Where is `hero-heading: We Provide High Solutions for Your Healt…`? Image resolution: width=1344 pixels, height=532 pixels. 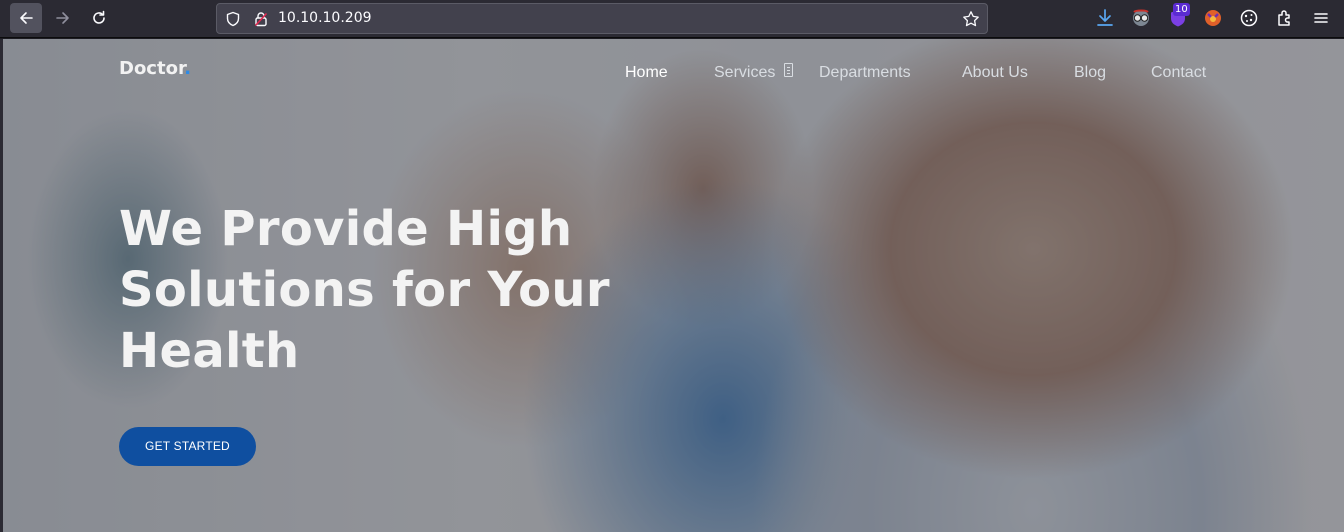
hero-heading: We Provide High Solutions for Your Healt… is located at coordinates (379, 290).